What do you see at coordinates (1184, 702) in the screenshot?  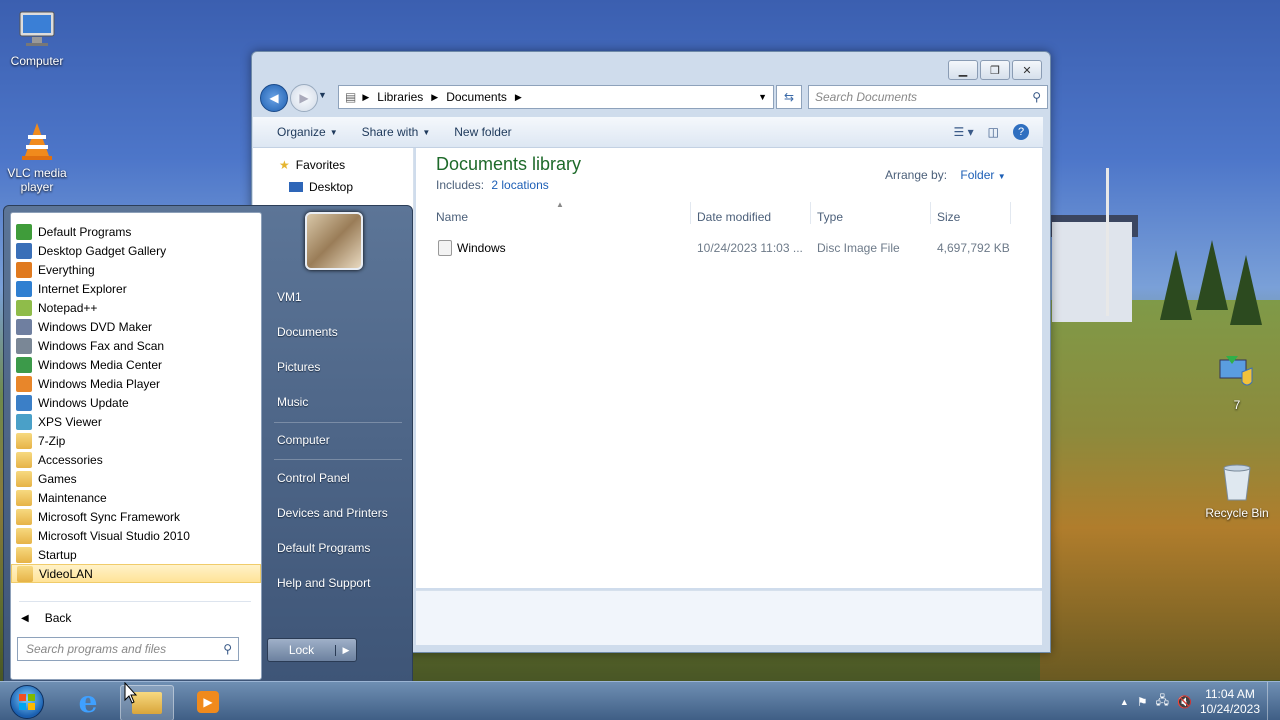 I see `volume-muted-icon: 🔇` at bounding box center [1184, 702].